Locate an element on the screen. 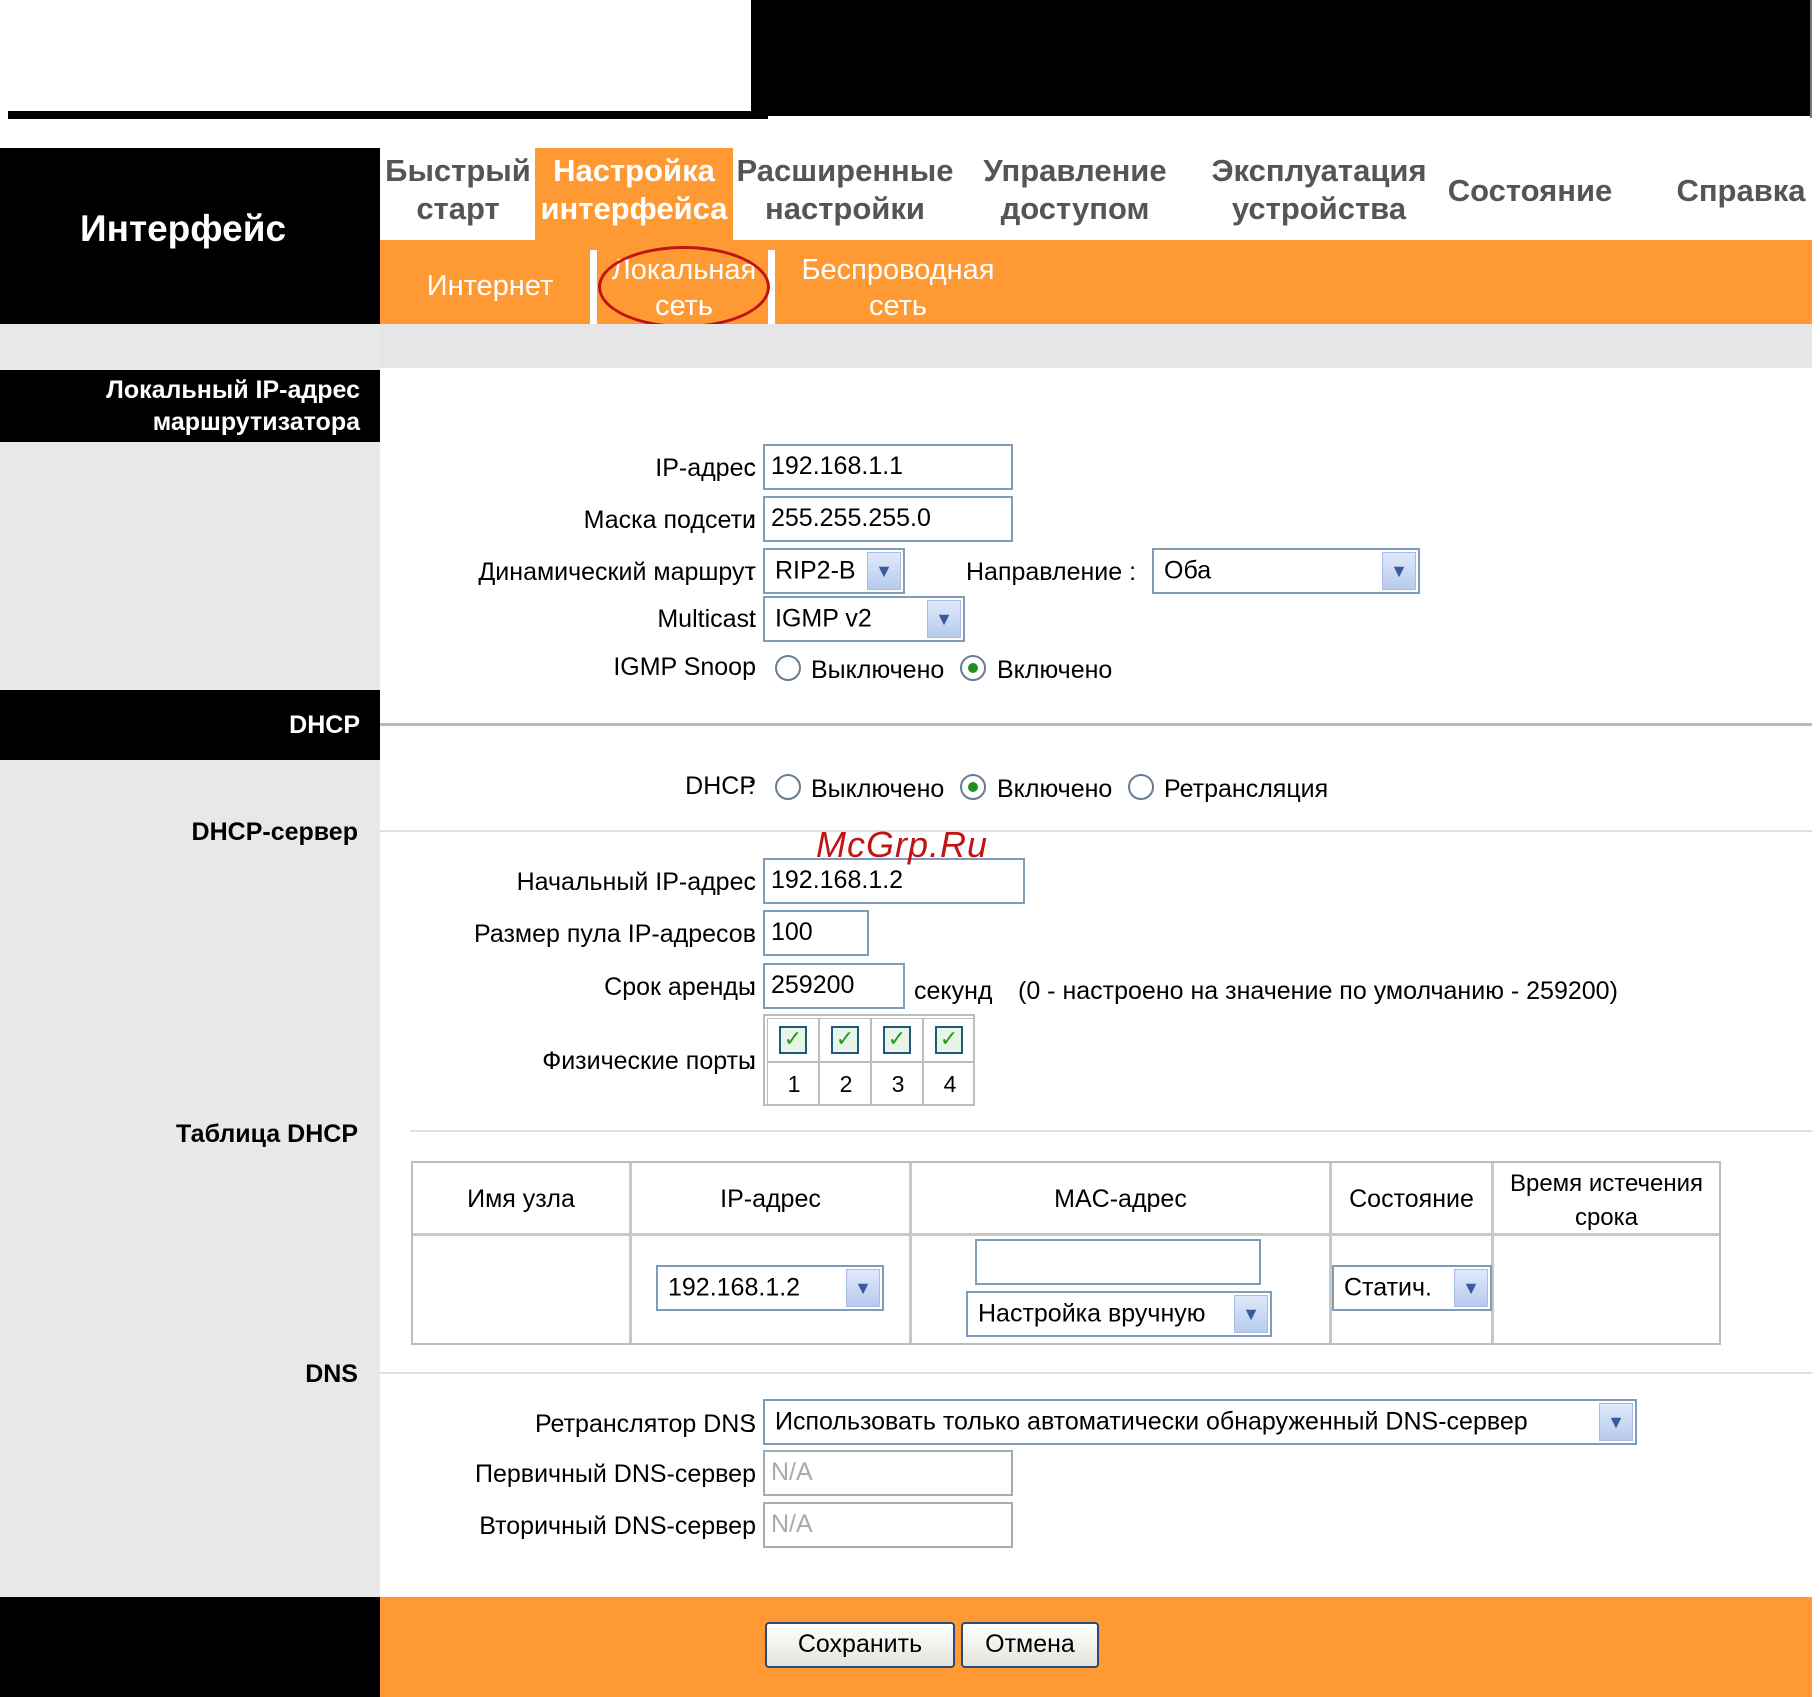 This screenshot has width=1820, height=1697. subnet-mask-label: Маска подсети is located at coordinates (669, 520).